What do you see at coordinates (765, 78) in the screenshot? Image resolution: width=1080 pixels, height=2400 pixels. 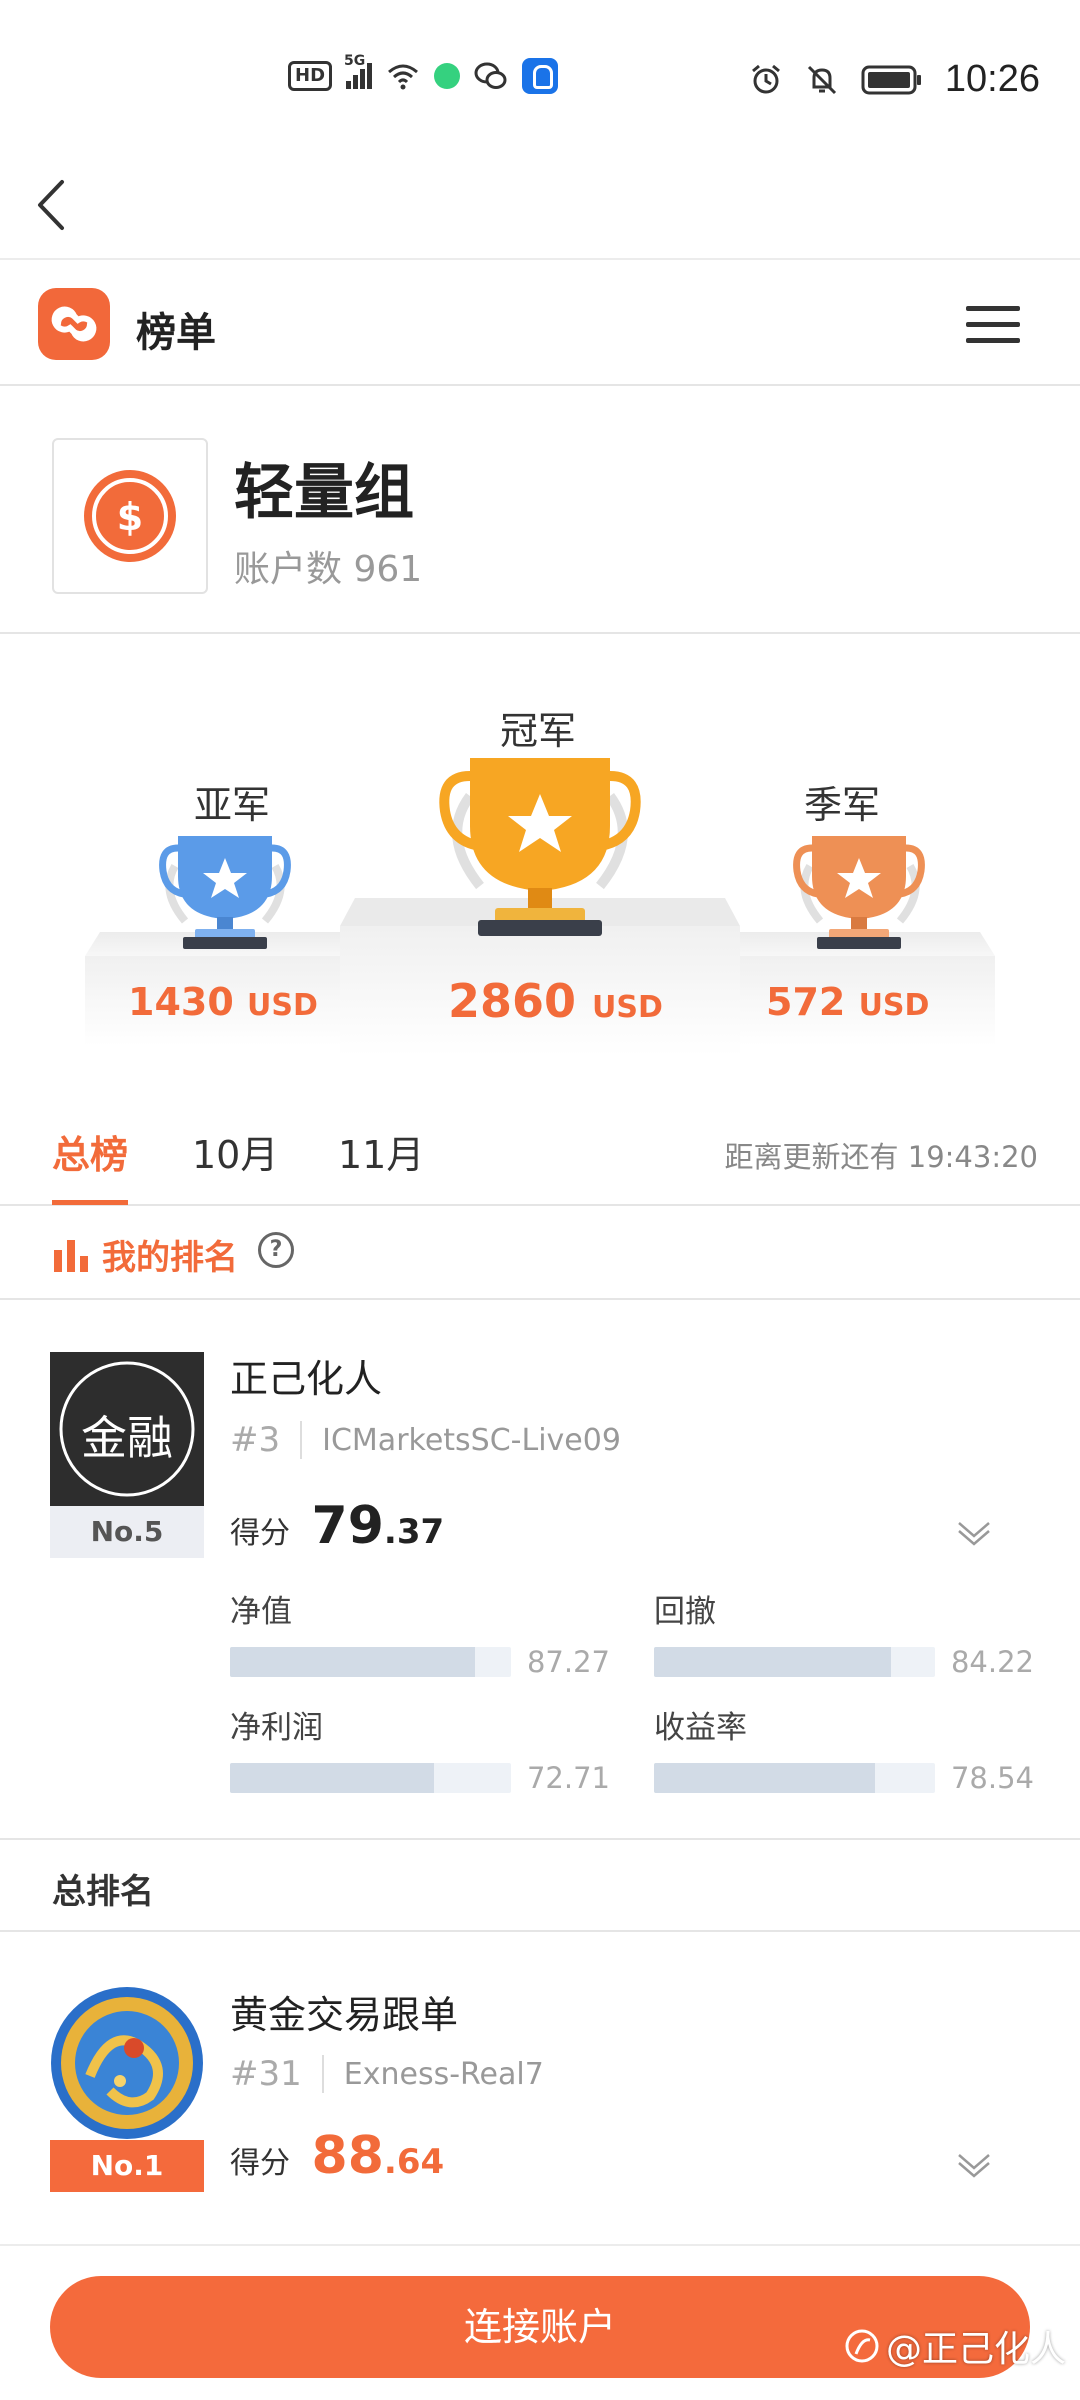 I see `alarm-icon` at bounding box center [765, 78].